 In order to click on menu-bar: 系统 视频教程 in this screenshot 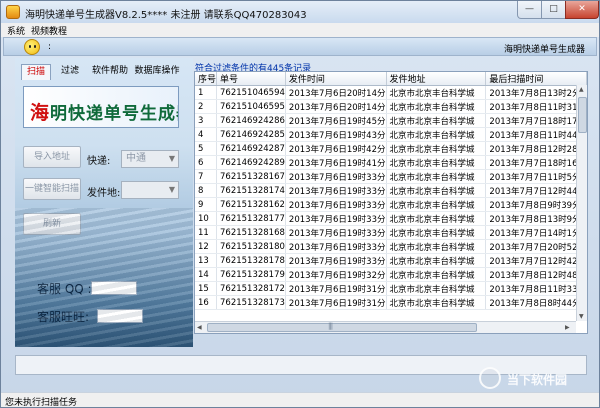, I will do `click(300, 30)`.